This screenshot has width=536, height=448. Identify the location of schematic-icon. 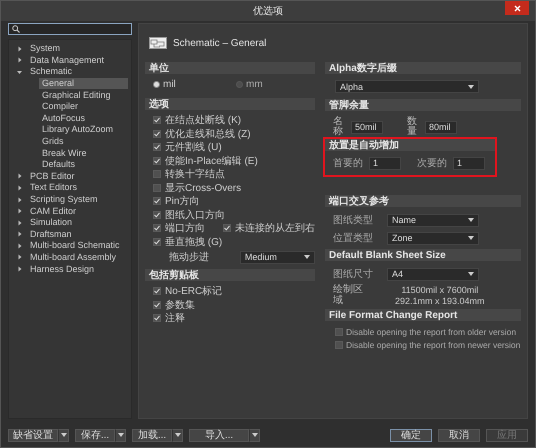
(158, 43).